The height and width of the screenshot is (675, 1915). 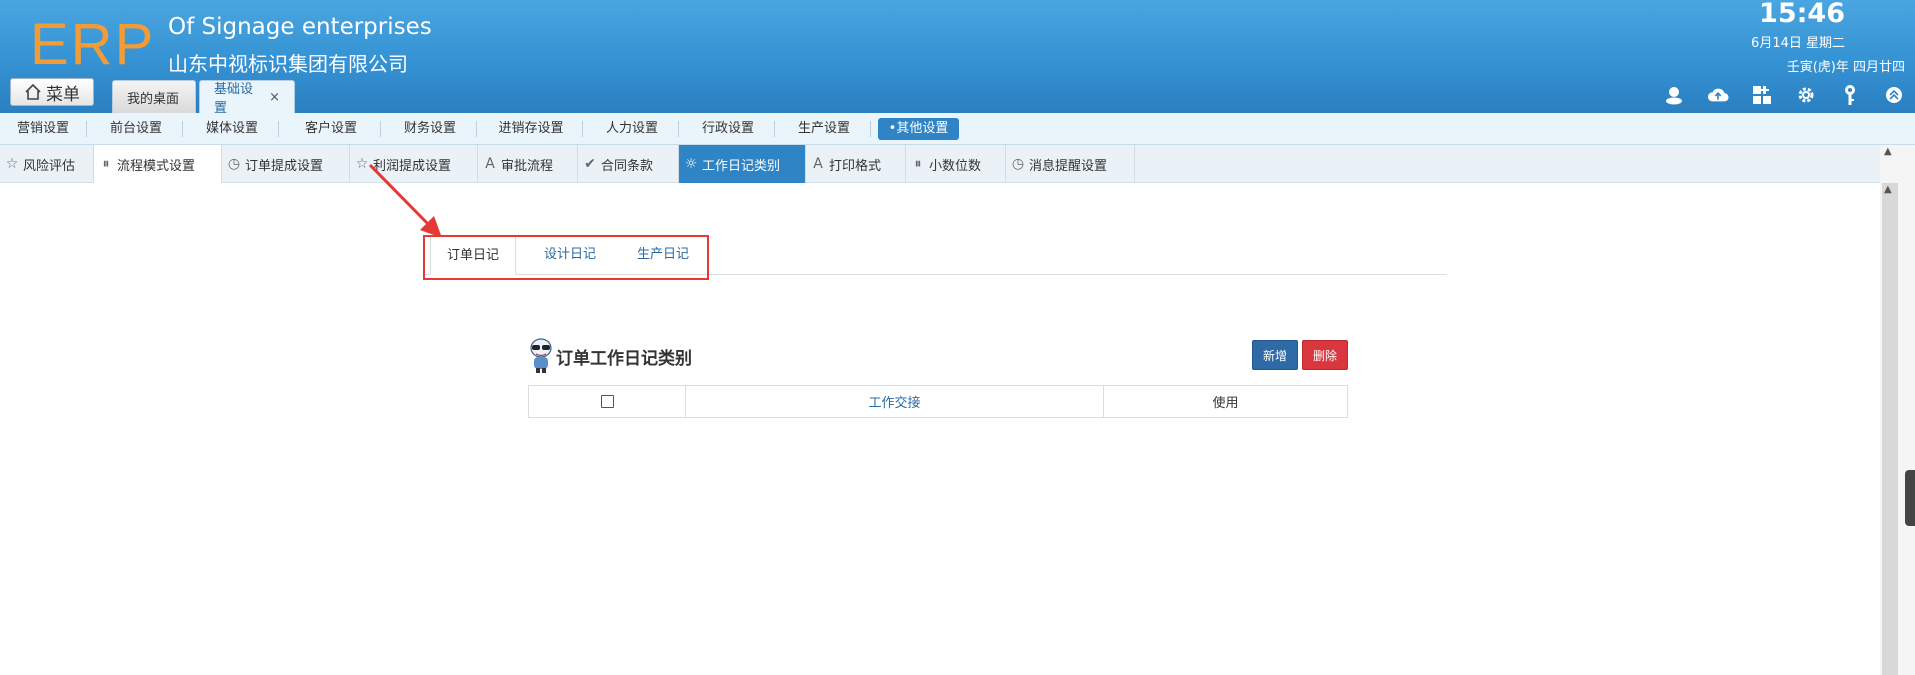 What do you see at coordinates (136, 129) in the screenshot?
I see `category-front-settings: 前台设置` at bounding box center [136, 129].